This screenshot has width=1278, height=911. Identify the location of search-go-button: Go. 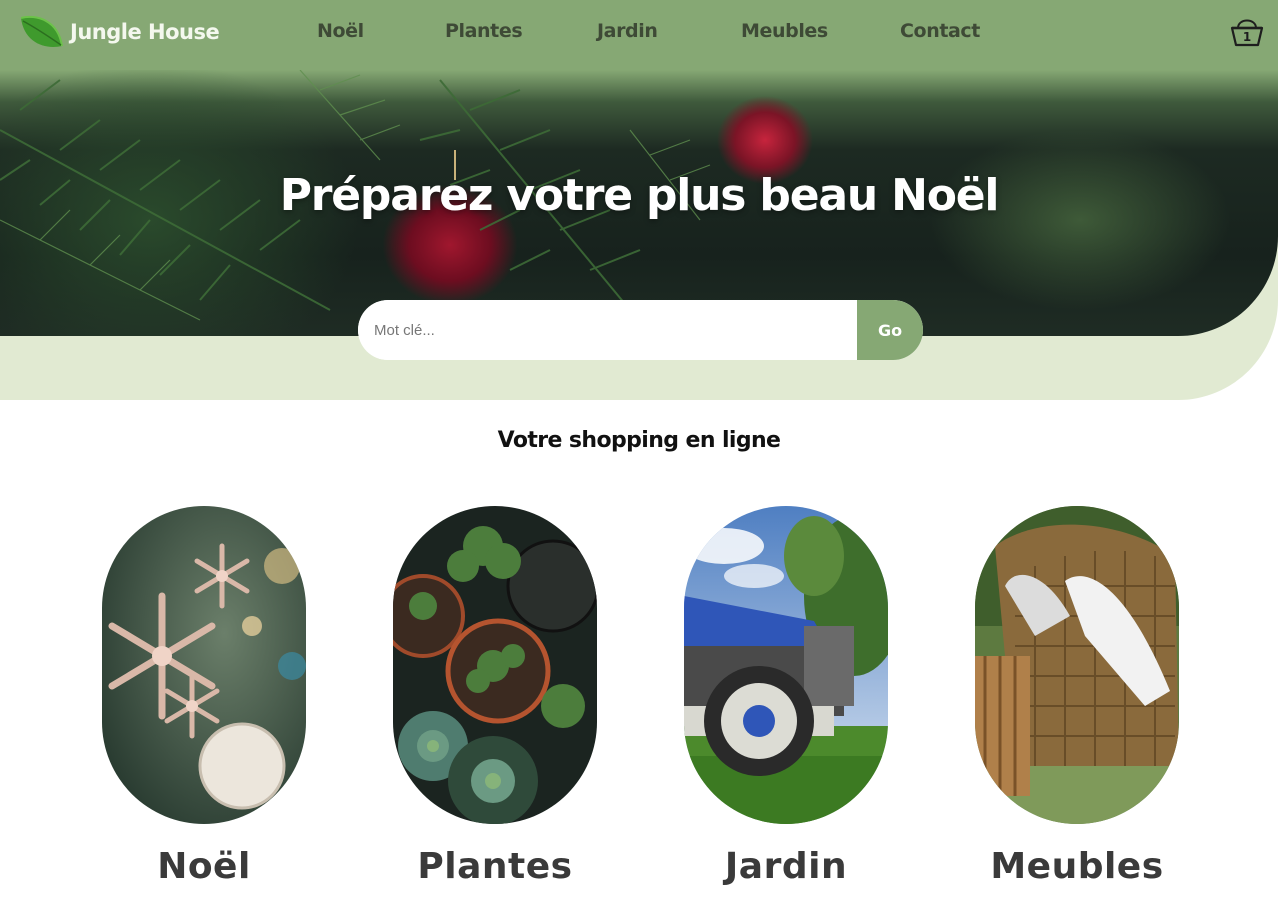
(890, 330).